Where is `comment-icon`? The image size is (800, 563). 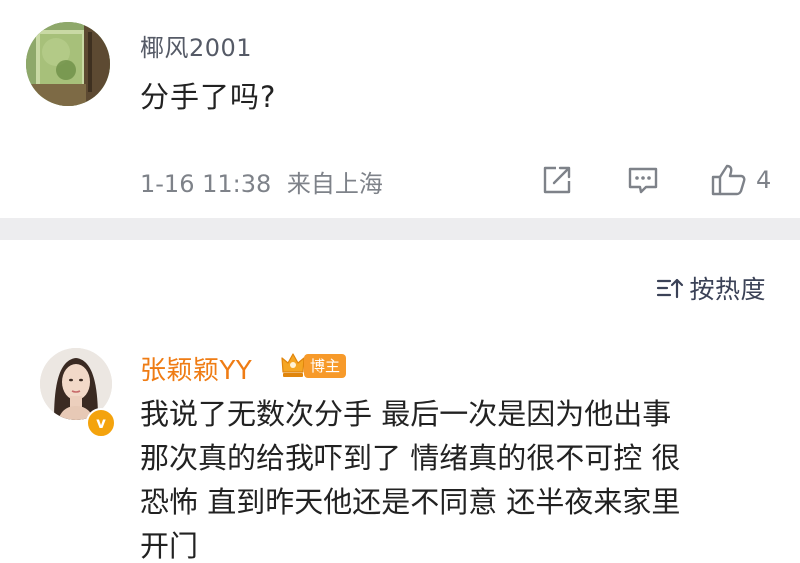
comment-icon is located at coordinates (643, 180).